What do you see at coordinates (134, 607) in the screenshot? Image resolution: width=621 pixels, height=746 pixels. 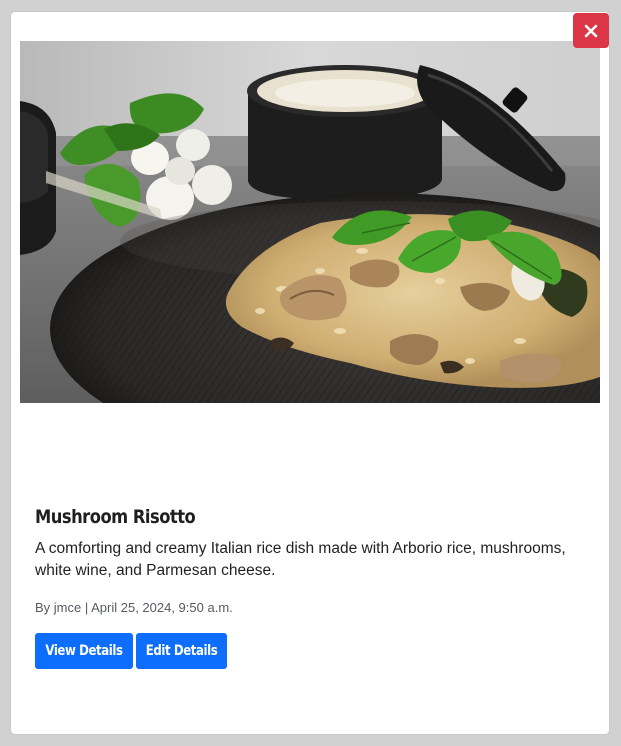 I see `recipe-meta: By jmce | April 25, 2024, 9:50 a.m.` at bounding box center [134, 607].